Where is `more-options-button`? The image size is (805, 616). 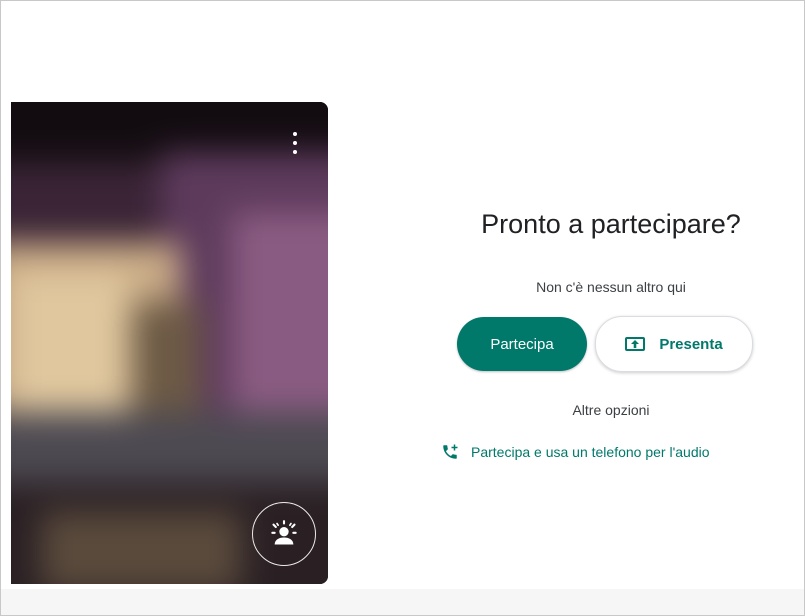
more-options-button is located at coordinates (295, 143).